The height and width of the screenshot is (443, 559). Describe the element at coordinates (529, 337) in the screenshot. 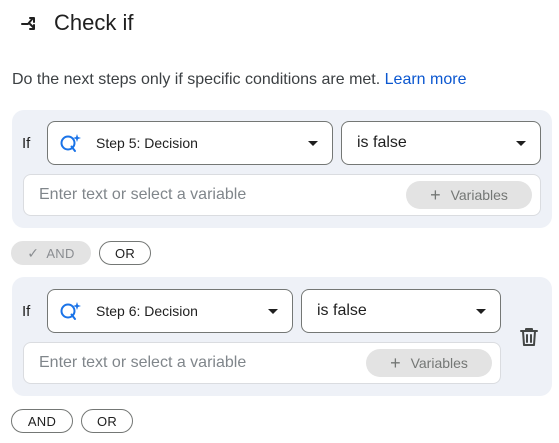

I see `trash-icon` at that location.